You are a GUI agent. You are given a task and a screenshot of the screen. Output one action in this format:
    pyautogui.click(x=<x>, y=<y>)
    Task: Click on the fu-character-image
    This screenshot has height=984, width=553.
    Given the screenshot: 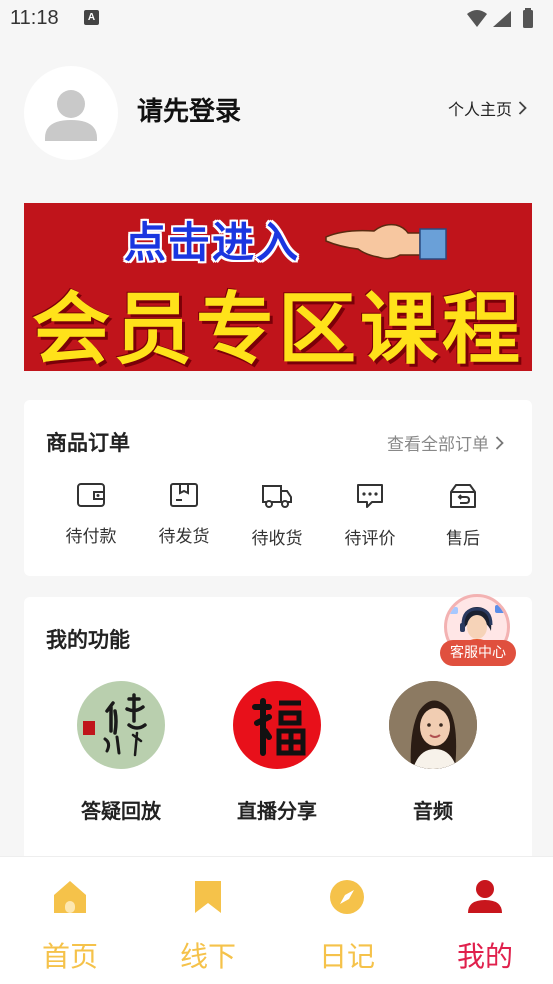 What is the action you would take?
    pyautogui.click(x=277, y=725)
    